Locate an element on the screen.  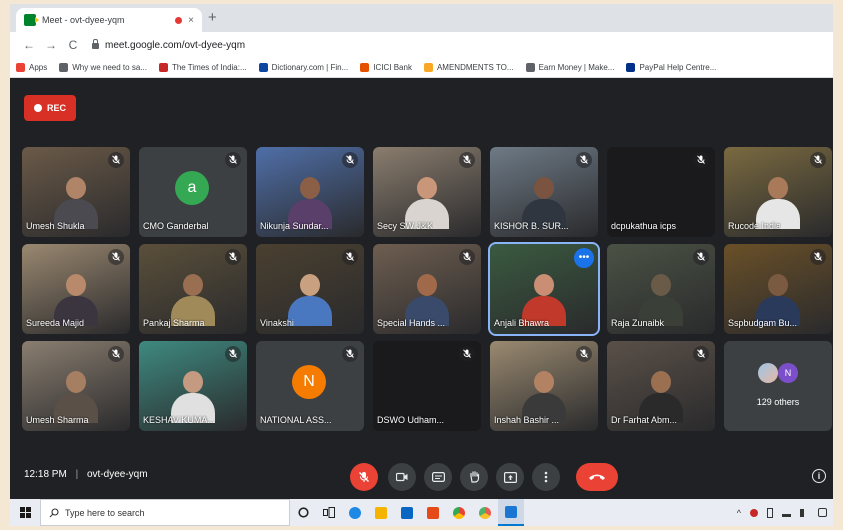
camera-toggle-button is located at coordinates (402, 477).